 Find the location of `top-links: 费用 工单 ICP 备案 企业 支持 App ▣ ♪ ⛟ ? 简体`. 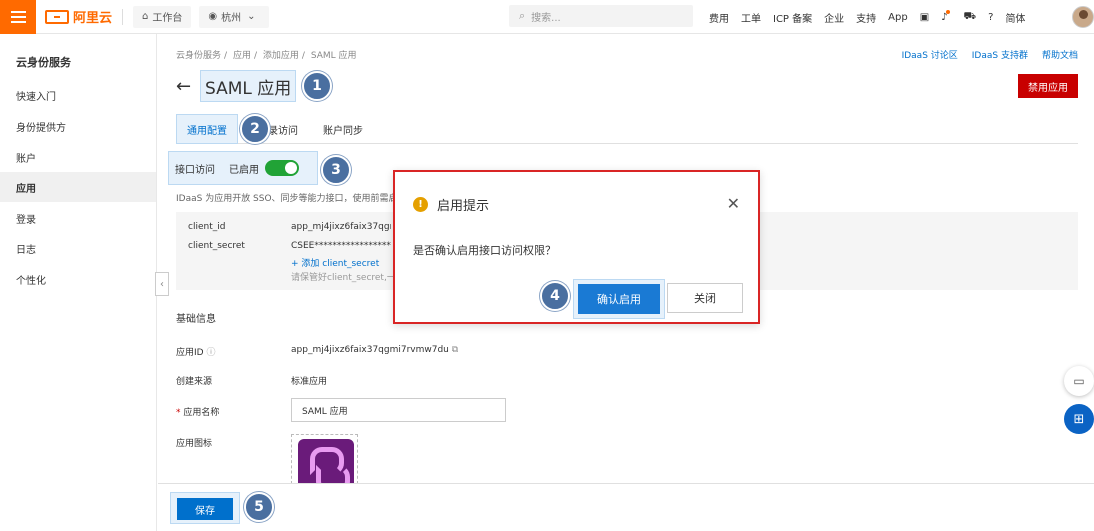

top-links: 费用 工单 ICP 备案 企业 支持 App ▣ ♪ ⛟ ? 简体 is located at coordinates (873, 17).